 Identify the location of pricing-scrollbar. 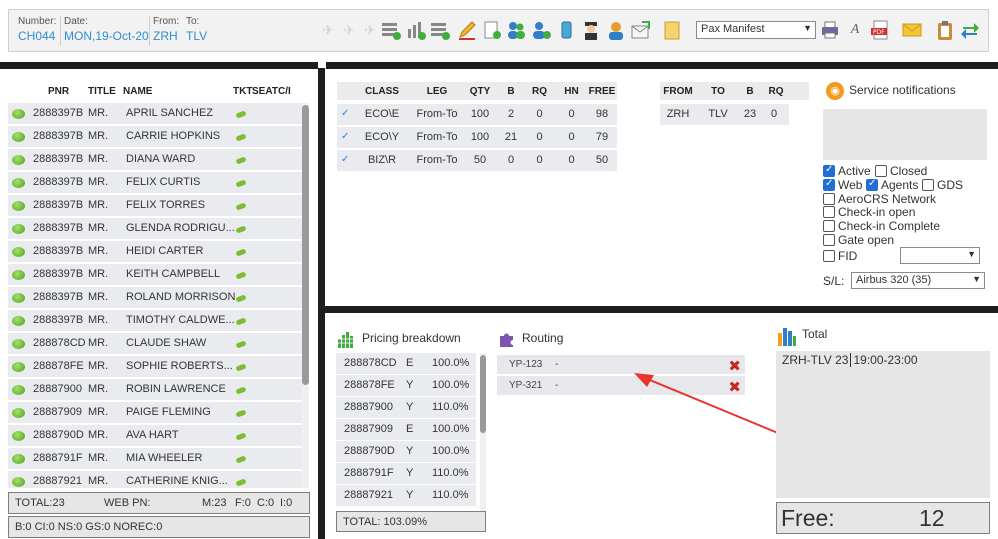
(483, 433).